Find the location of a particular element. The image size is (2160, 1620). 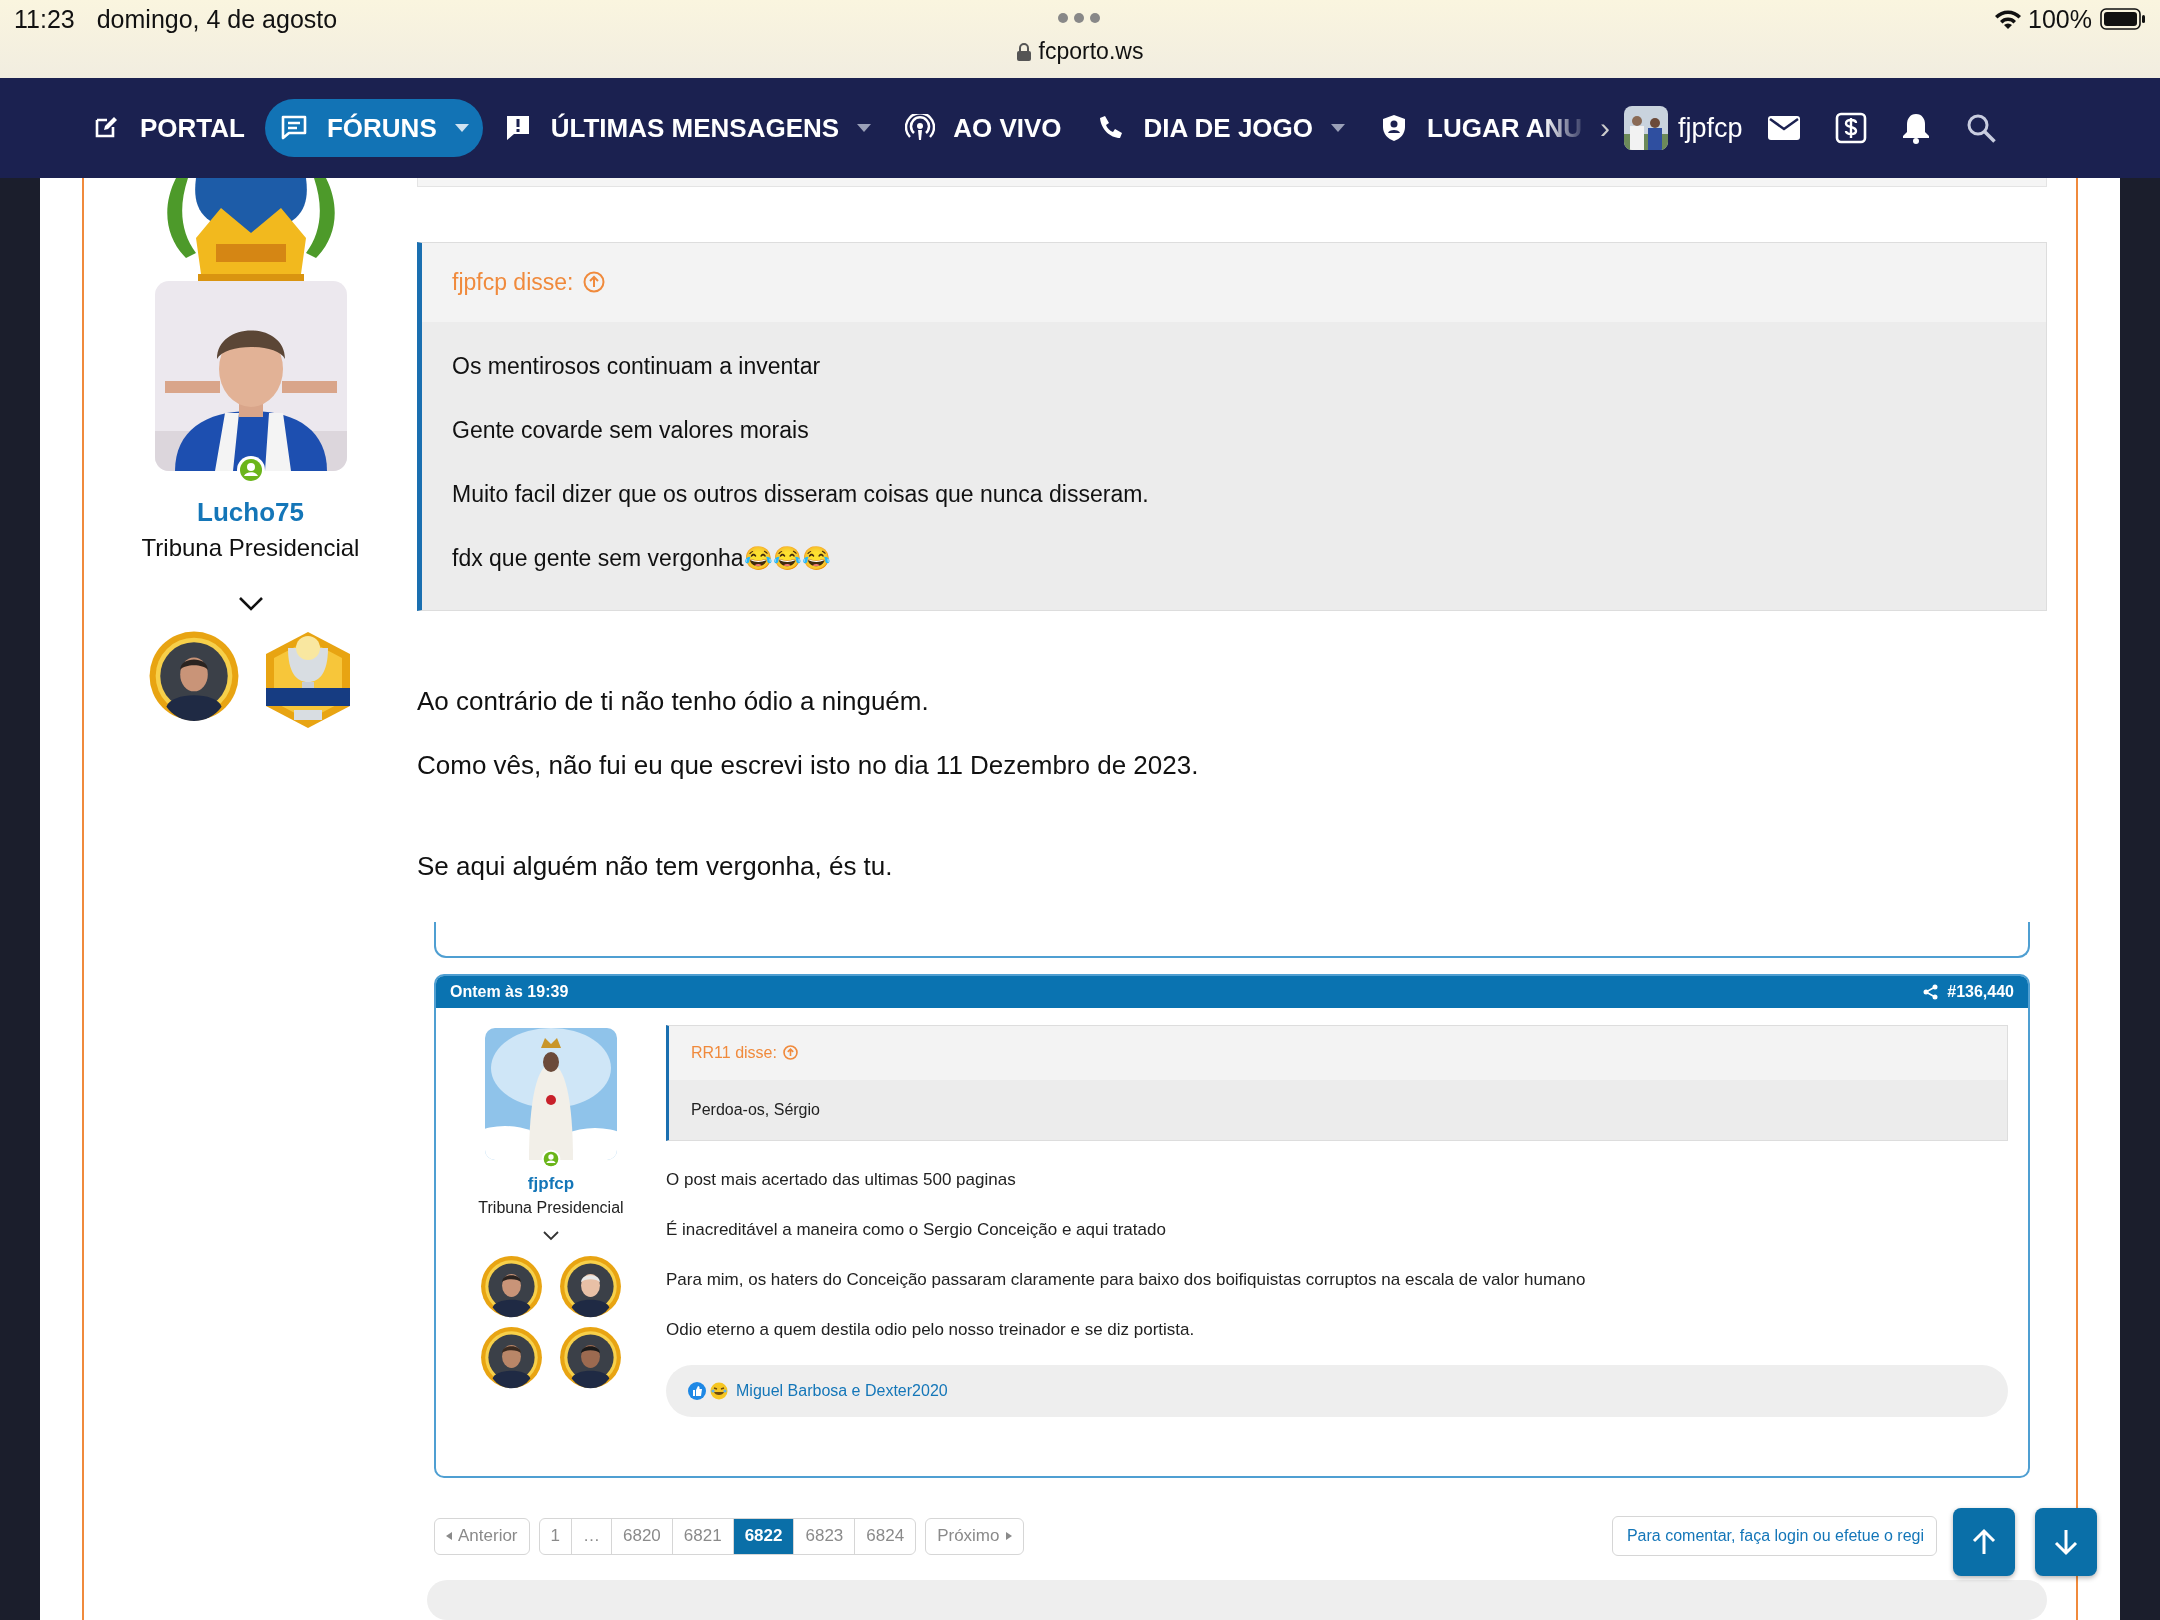

arrow-up-icon is located at coordinates (1984, 1542).